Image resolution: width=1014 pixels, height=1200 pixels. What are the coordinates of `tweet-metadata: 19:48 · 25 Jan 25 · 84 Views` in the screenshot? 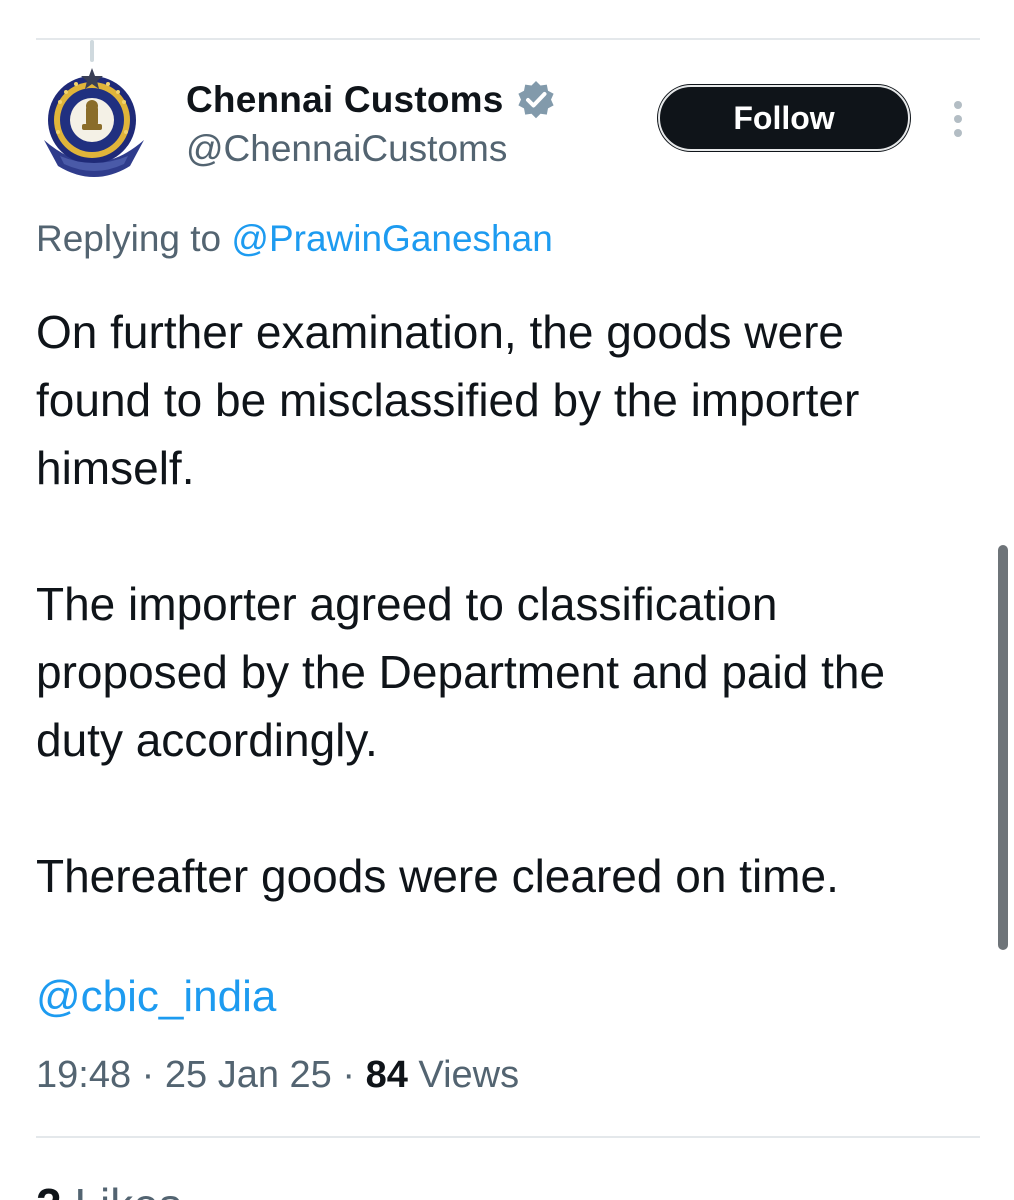 It's located at (277, 1075).